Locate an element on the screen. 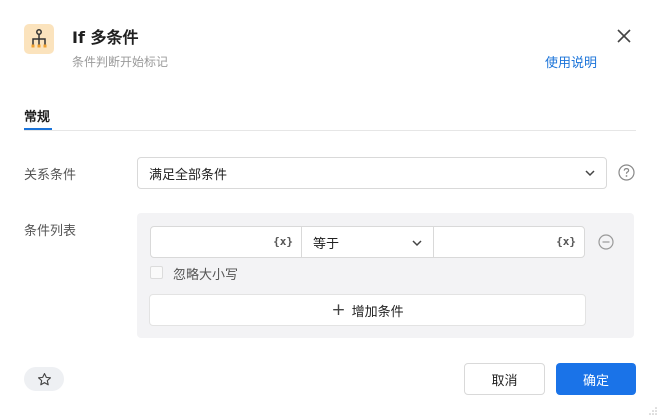 The height and width of the screenshot is (419, 660). operator-select-value: 等于 is located at coordinates (326, 244).